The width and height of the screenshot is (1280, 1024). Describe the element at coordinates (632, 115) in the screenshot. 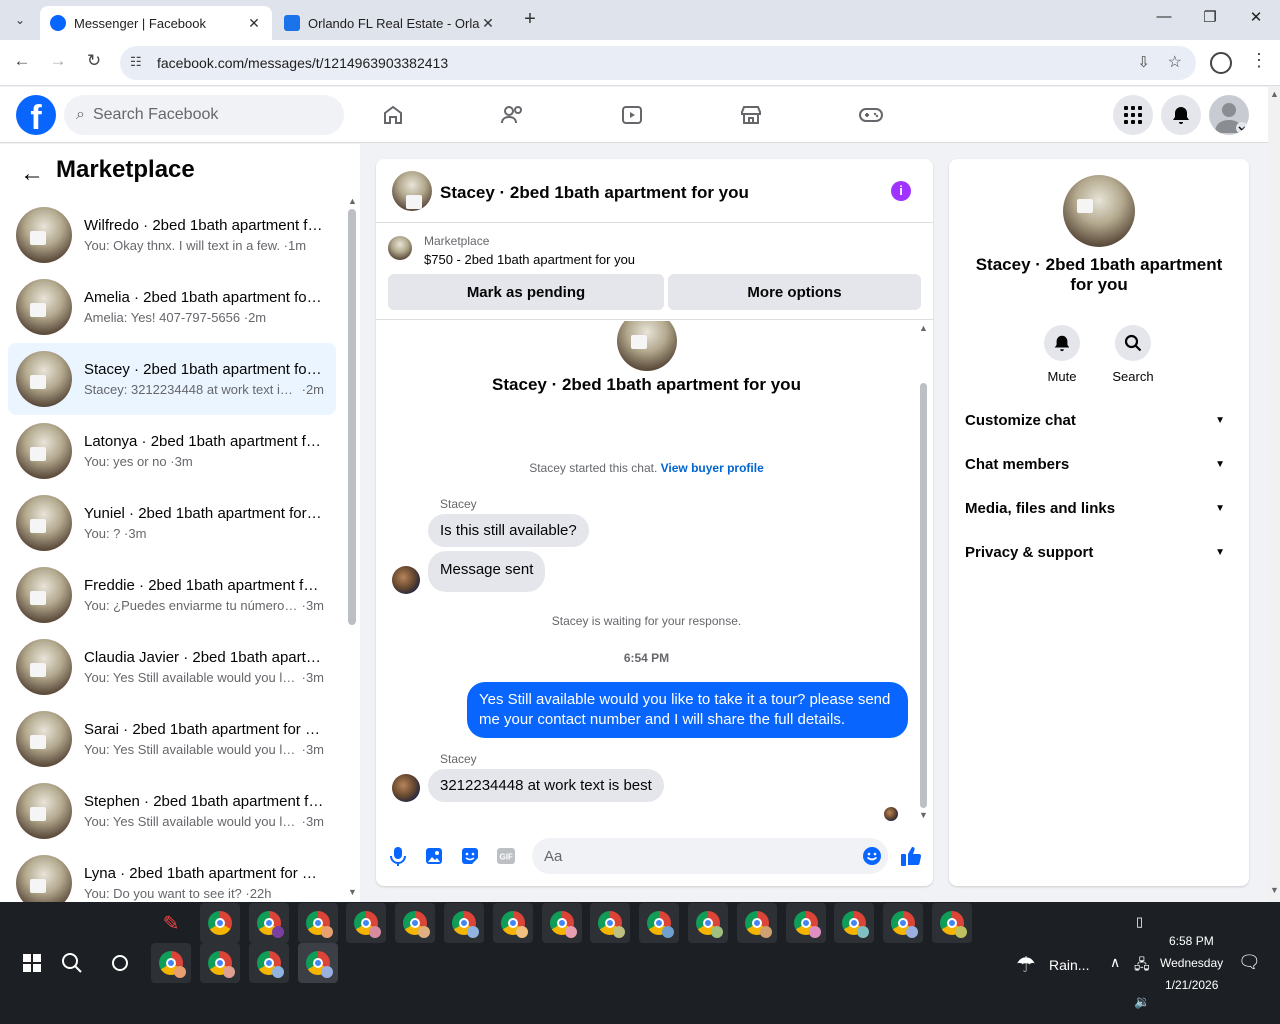

I see `video-icon` at that location.